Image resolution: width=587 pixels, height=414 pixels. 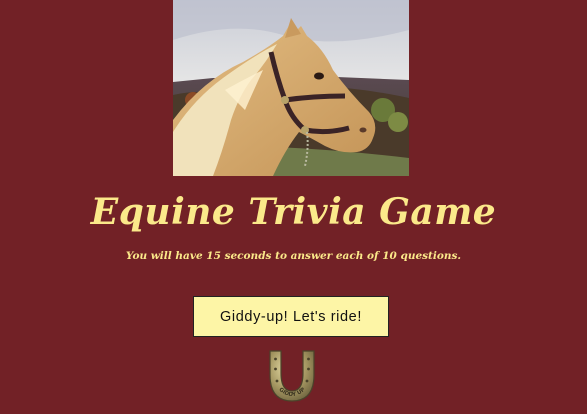 I want to click on start-game-button: Giddy-up! Let's ride!, so click(x=291, y=316).